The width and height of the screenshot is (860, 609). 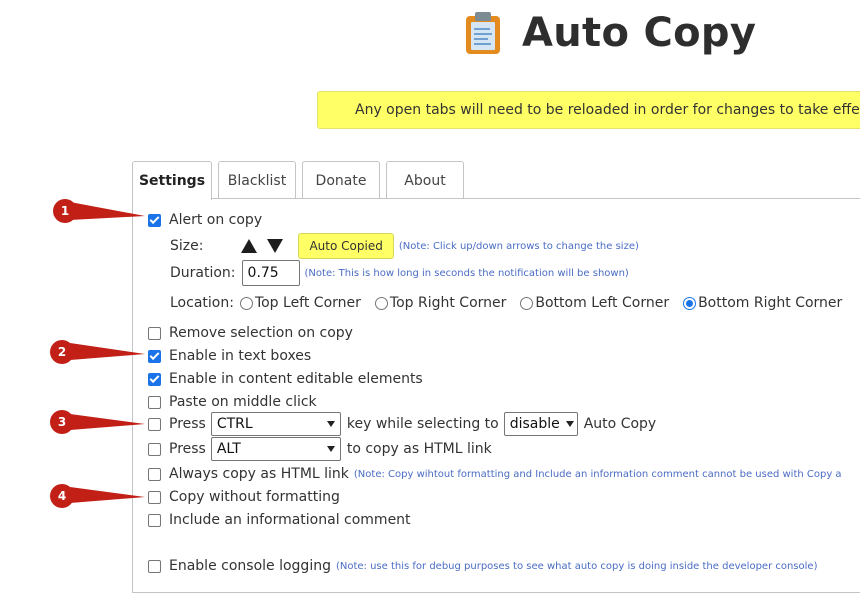 What do you see at coordinates (65, 211) in the screenshot?
I see `marker-1: 1` at bounding box center [65, 211].